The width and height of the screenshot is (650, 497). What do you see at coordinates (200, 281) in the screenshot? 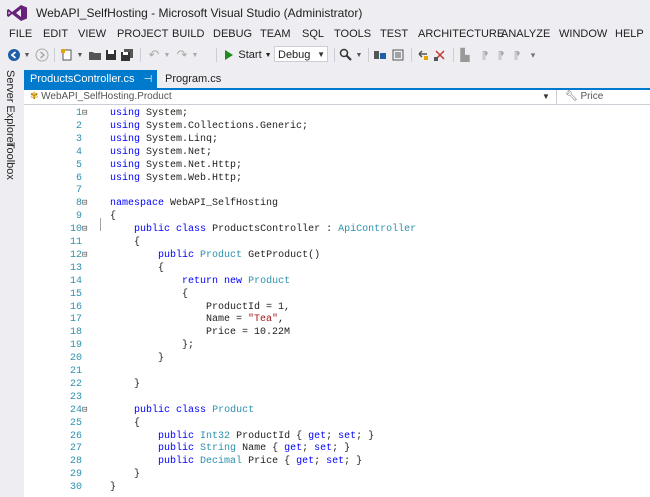
I see `code-line: return new Product` at bounding box center [200, 281].